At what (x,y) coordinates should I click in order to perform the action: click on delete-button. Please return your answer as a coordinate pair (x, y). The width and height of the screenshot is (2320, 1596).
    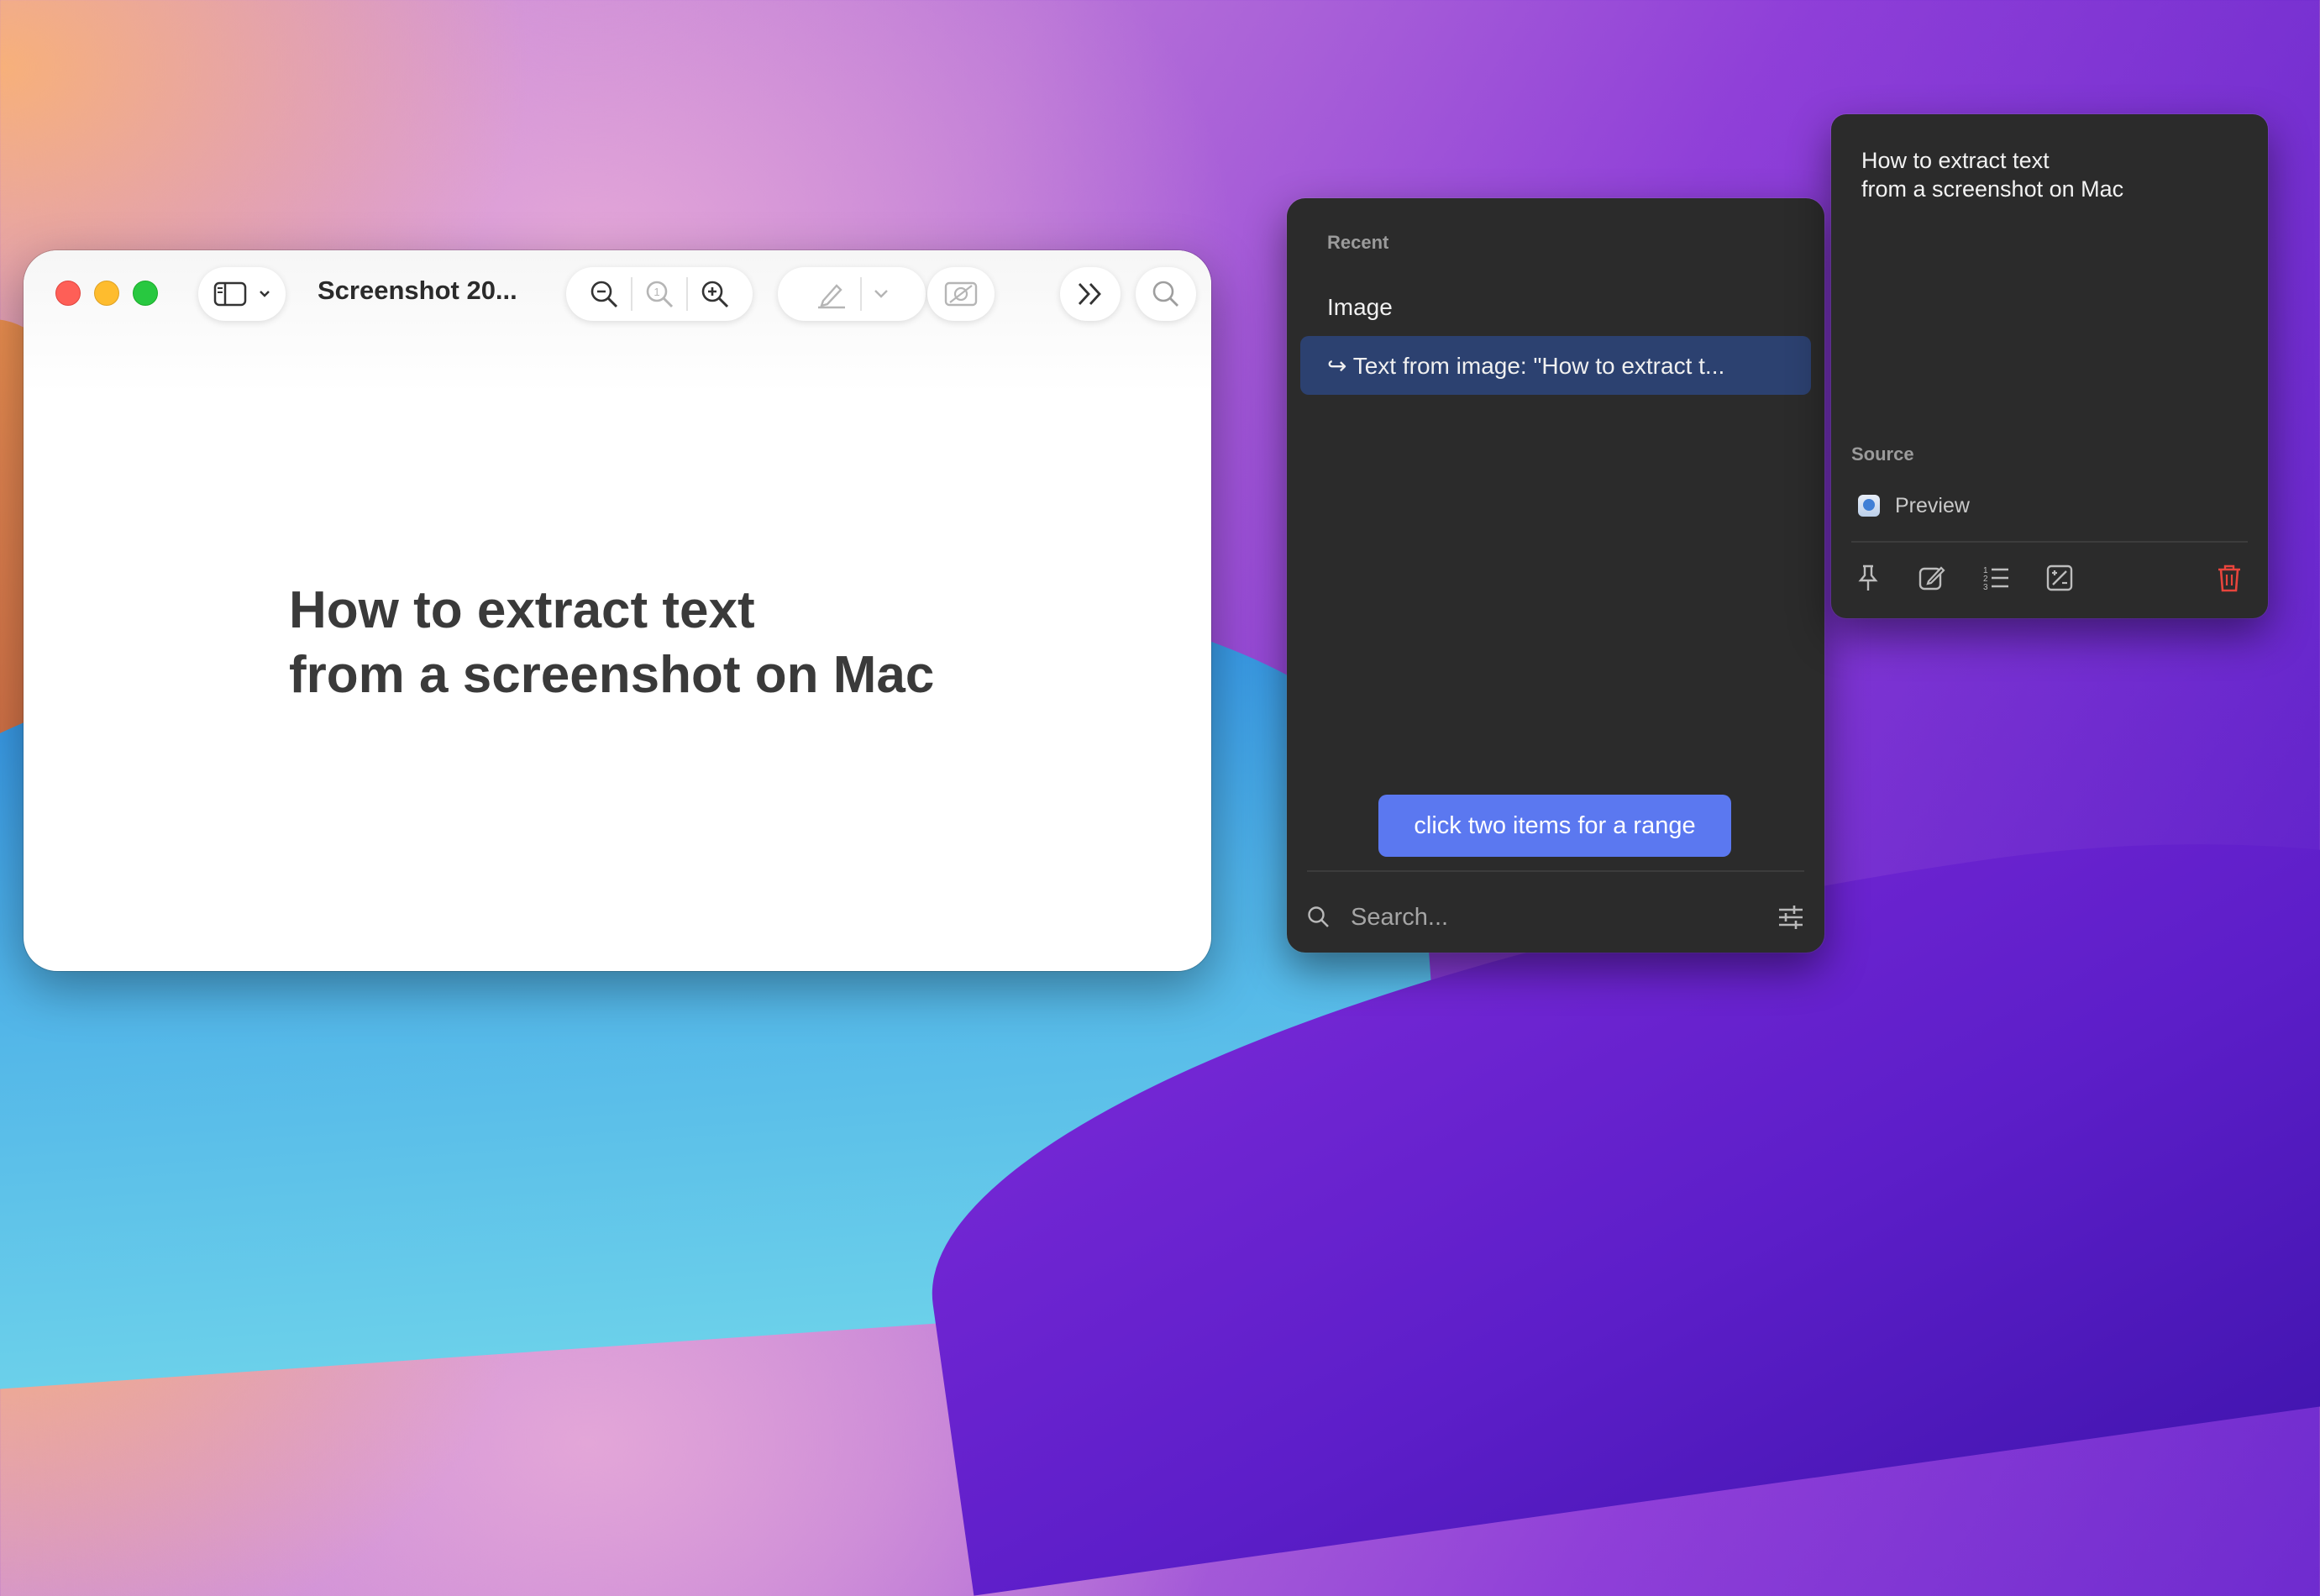
    Looking at the image, I should click on (2229, 577).